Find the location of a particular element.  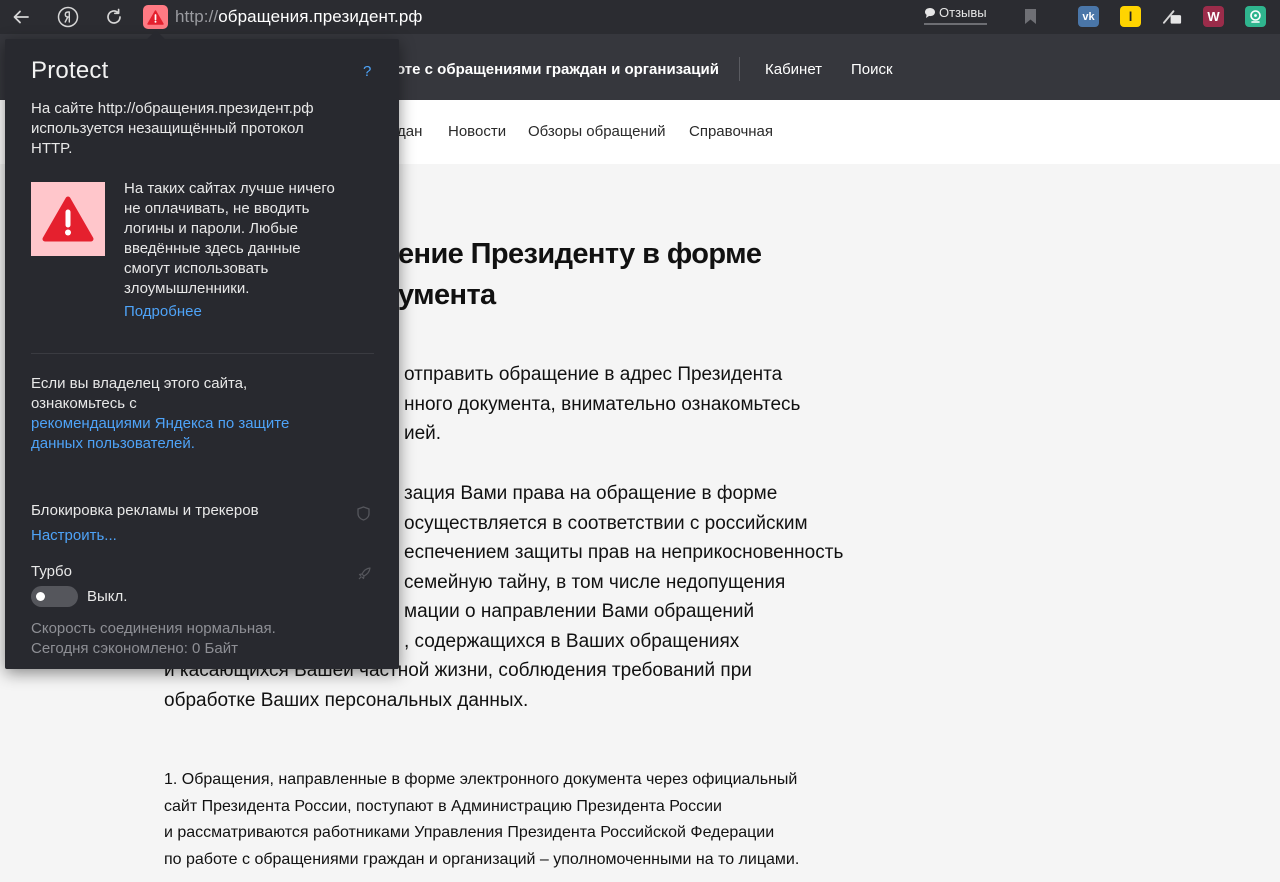

insecure-connection-button is located at coordinates (155, 17).